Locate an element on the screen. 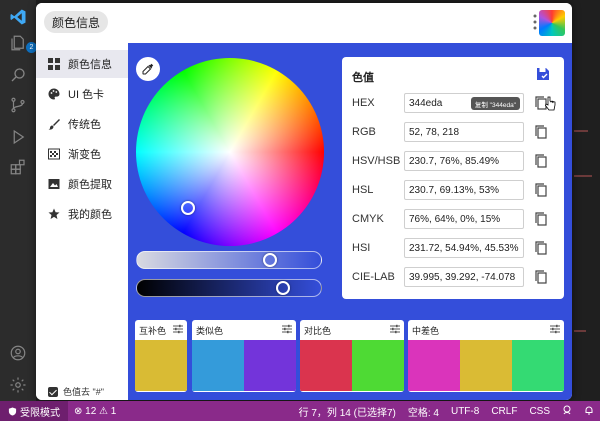  sidebar-item-label: 渐变色 is located at coordinates (84, 155).